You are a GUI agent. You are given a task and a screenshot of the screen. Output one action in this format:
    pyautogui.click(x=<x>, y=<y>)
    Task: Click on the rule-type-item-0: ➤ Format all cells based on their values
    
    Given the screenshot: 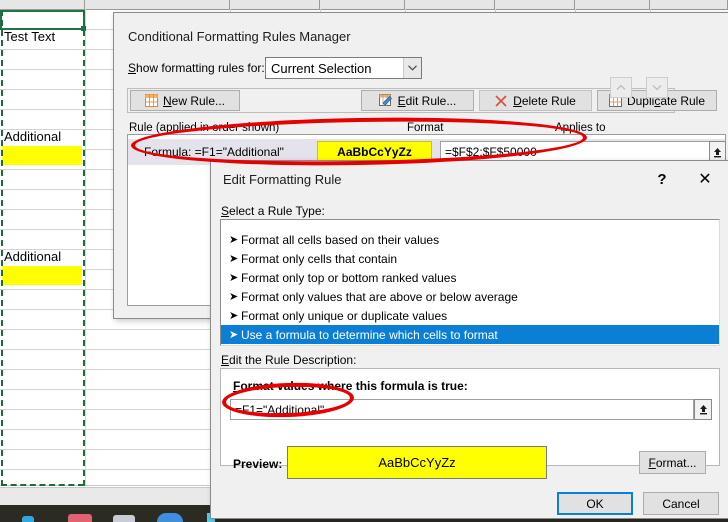 What is the action you would take?
    pyautogui.click(x=470, y=239)
    